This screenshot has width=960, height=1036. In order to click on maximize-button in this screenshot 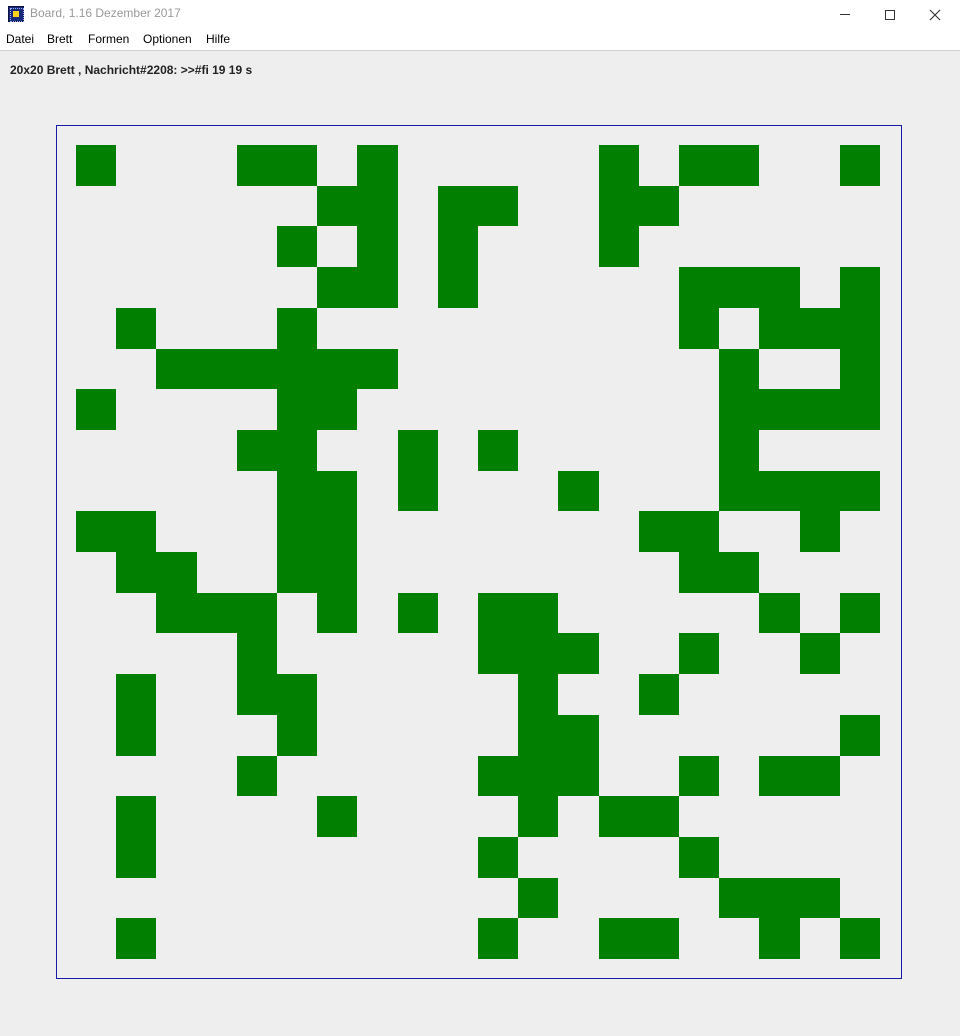, I will do `click(889, 14)`.